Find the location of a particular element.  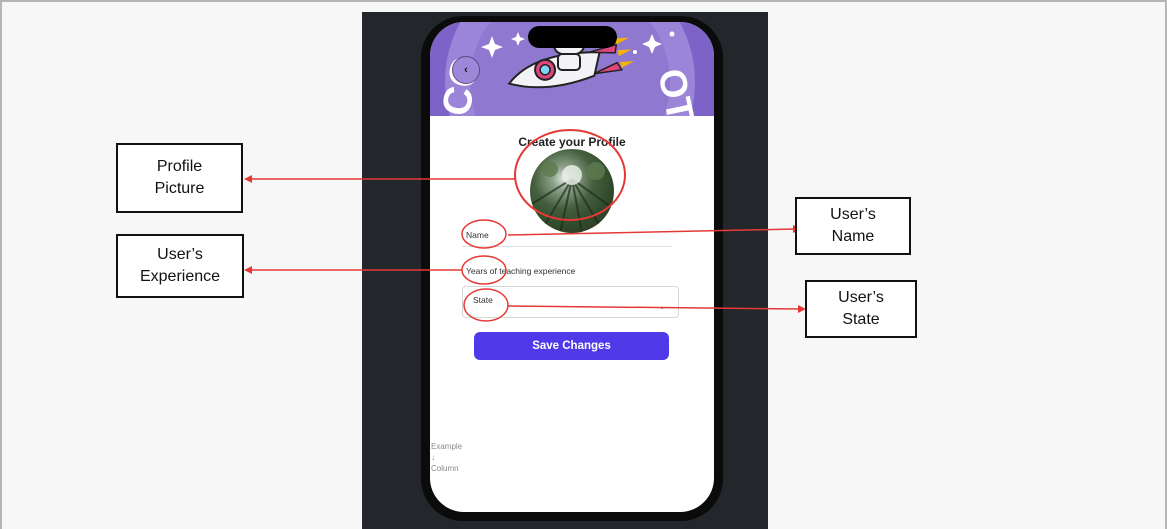

name-circle is located at coordinates (484, 234).